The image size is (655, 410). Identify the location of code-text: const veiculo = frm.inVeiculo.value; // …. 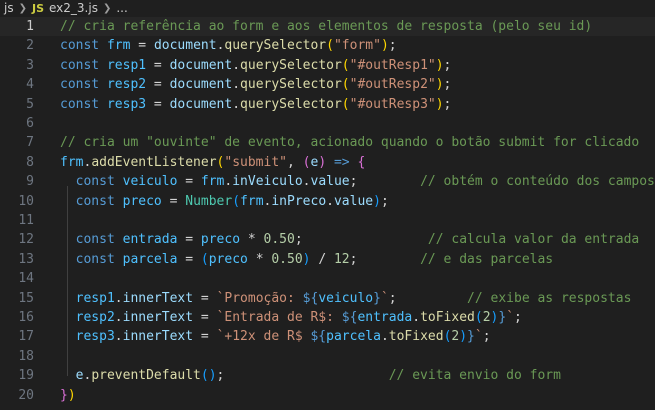
(357, 181).